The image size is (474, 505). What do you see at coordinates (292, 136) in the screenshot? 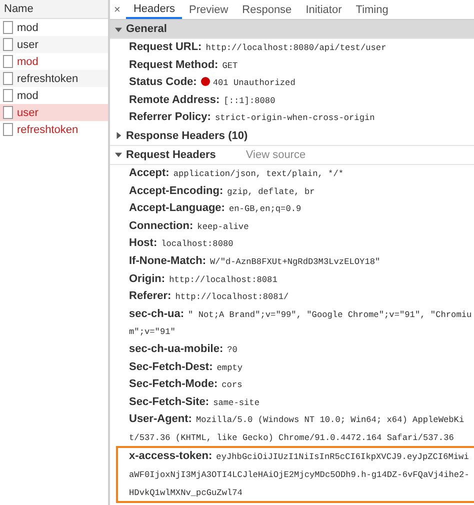
I see `section-header: Response Headers (10)` at bounding box center [292, 136].